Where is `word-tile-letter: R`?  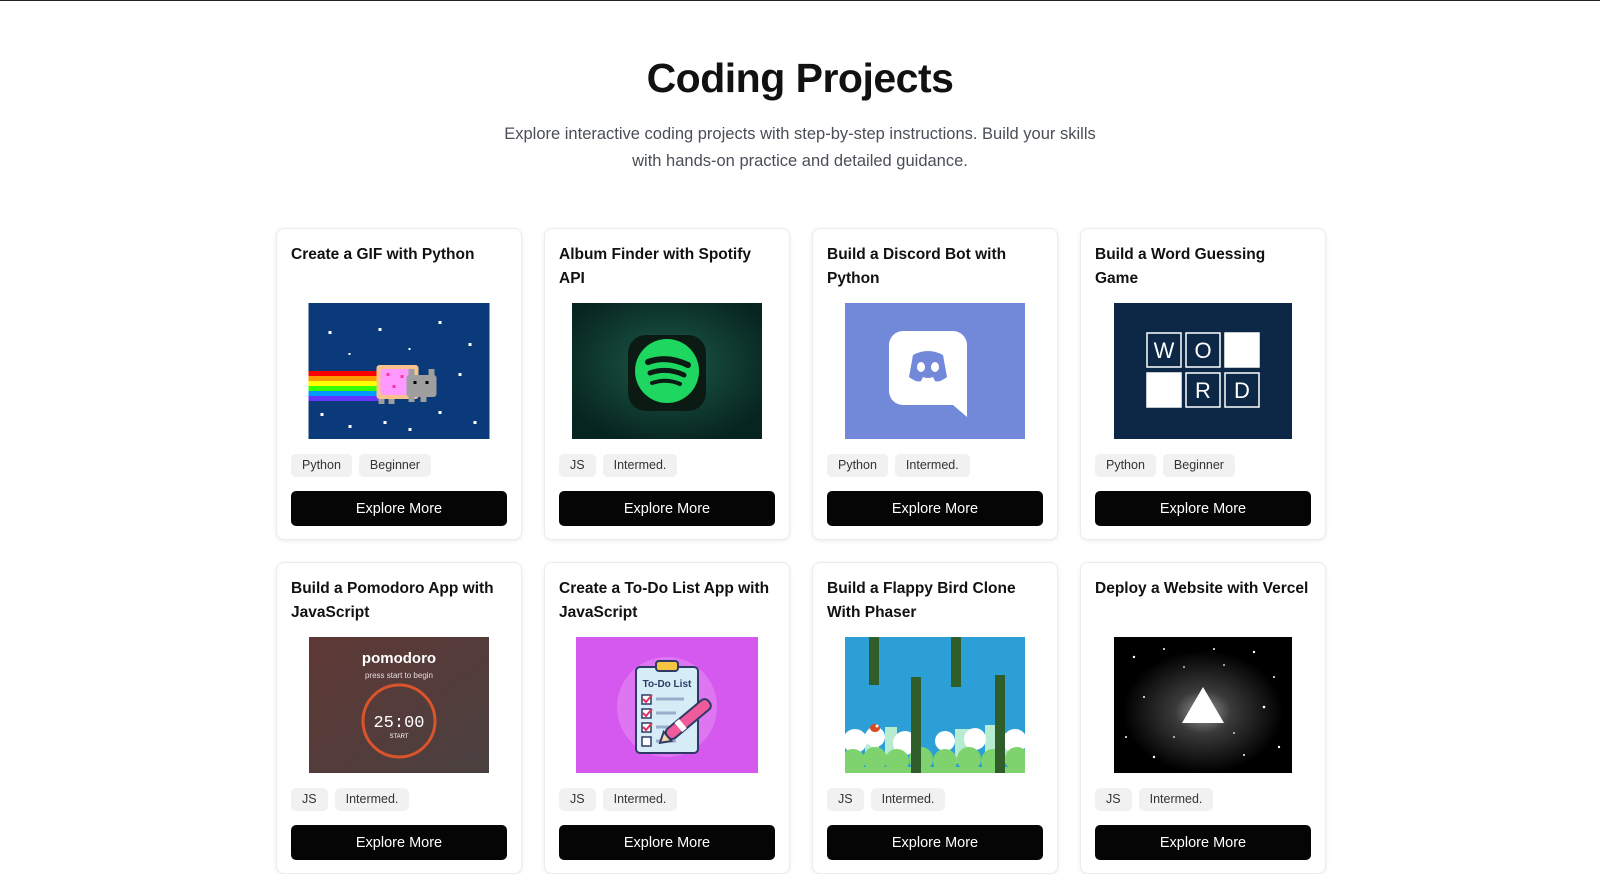 word-tile-letter: R is located at coordinates (1203, 390).